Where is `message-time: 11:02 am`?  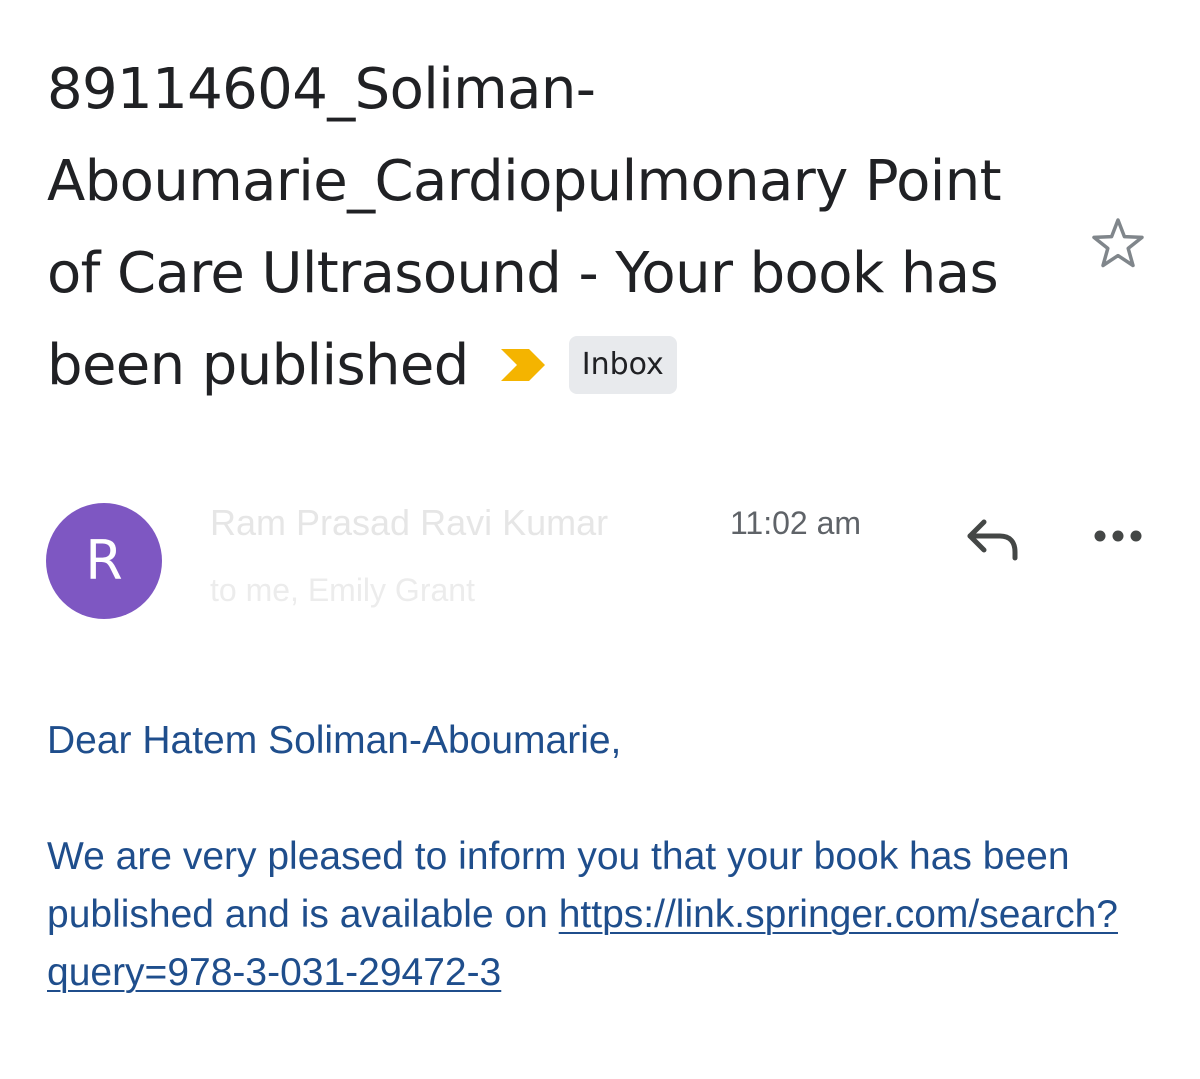 message-time: 11:02 am is located at coordinates (796, 523).